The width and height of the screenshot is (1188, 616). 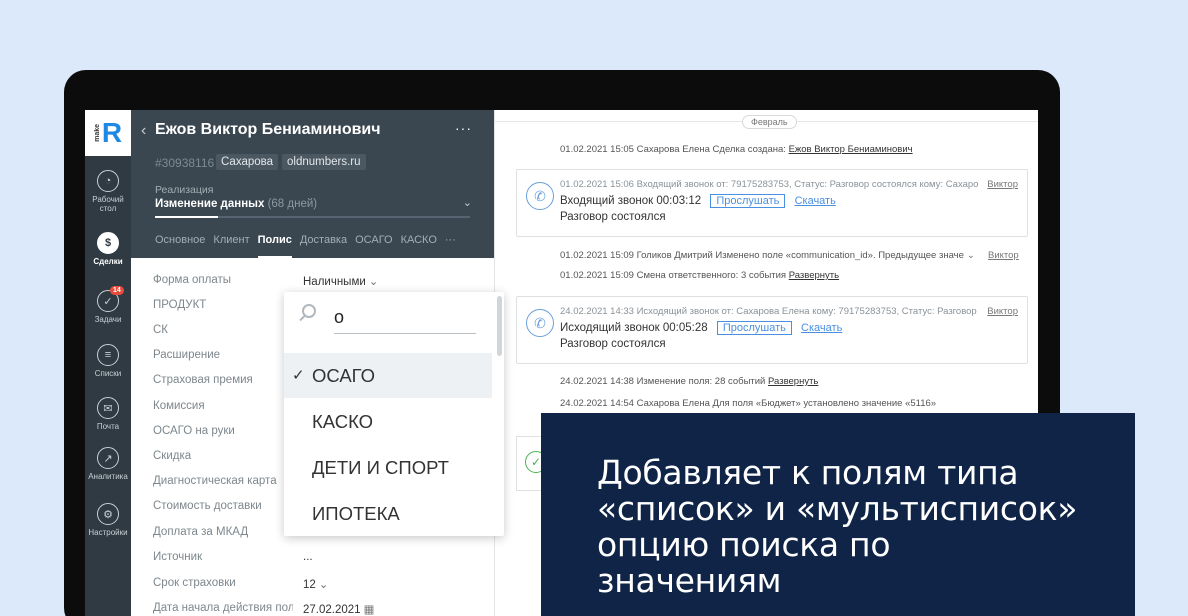 What do you see at coordinates (540, 196) in the screenshot?
I see `incoming-call-icon: ✆` at bounding box center [540, 196].